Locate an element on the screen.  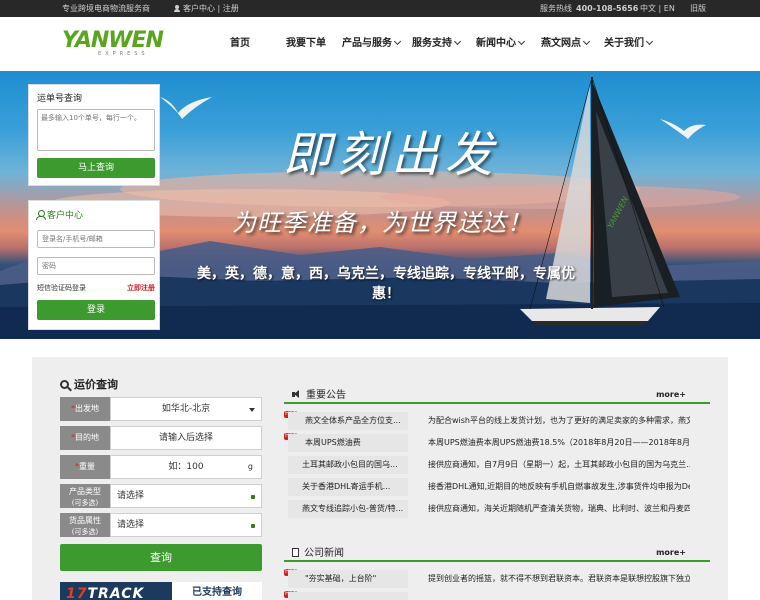
list-item-title is located at coordinates (348, 596).